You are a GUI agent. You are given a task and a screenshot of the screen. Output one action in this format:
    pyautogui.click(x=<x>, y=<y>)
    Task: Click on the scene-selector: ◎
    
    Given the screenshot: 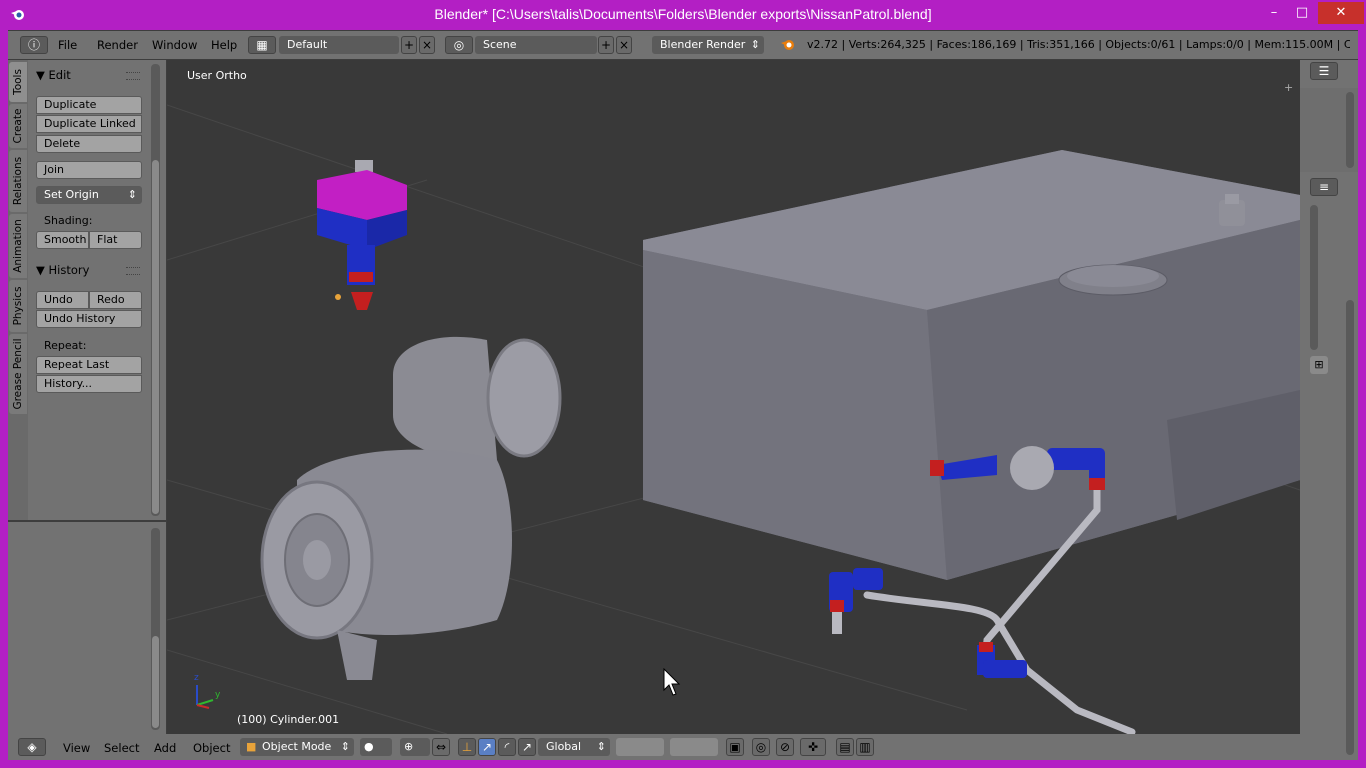 What is the action you would take?
    pyautogui.click(x=459, y=45)
    